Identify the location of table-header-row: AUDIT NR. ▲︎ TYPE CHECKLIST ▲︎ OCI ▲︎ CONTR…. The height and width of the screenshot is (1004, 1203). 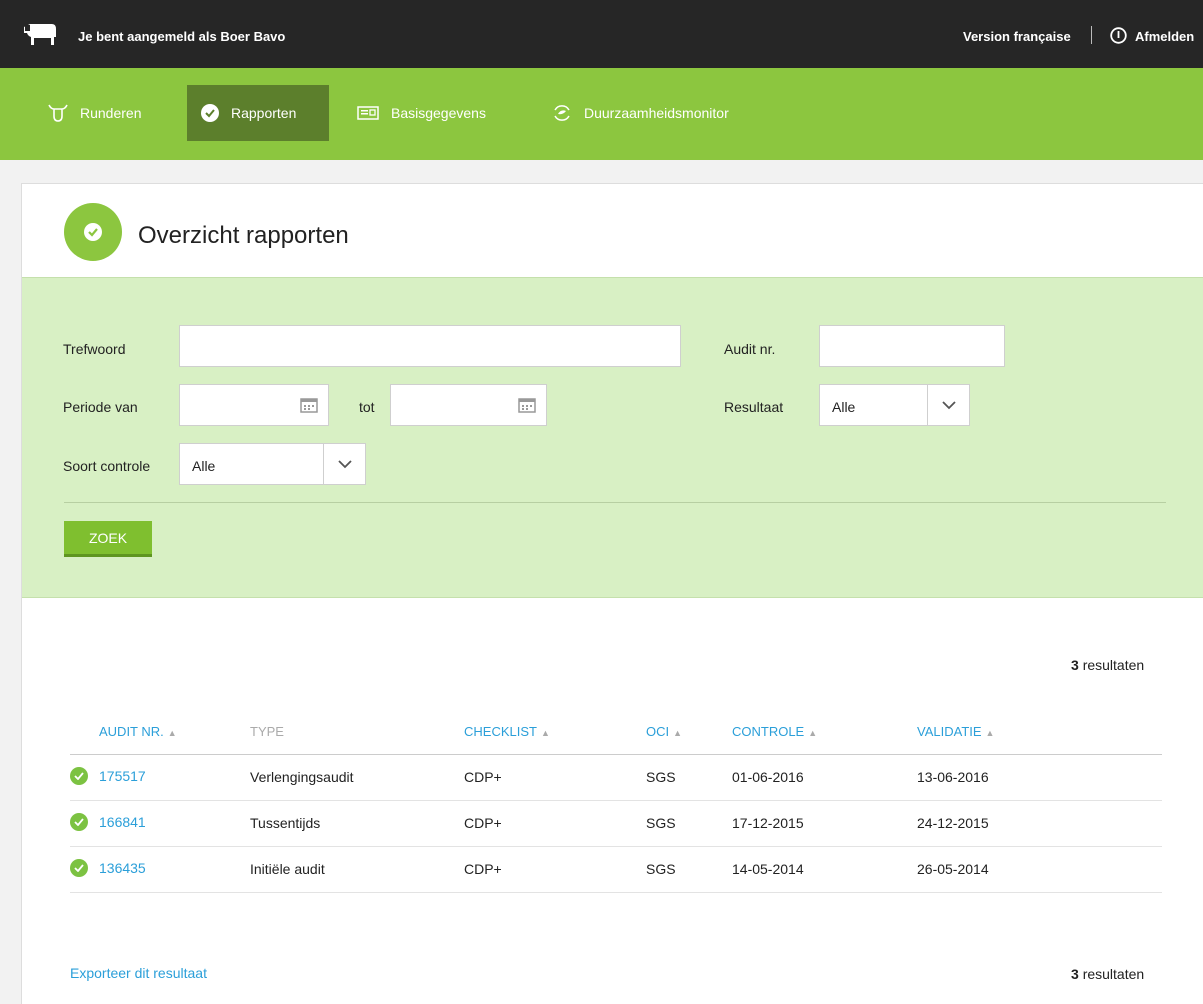
(616, 732).